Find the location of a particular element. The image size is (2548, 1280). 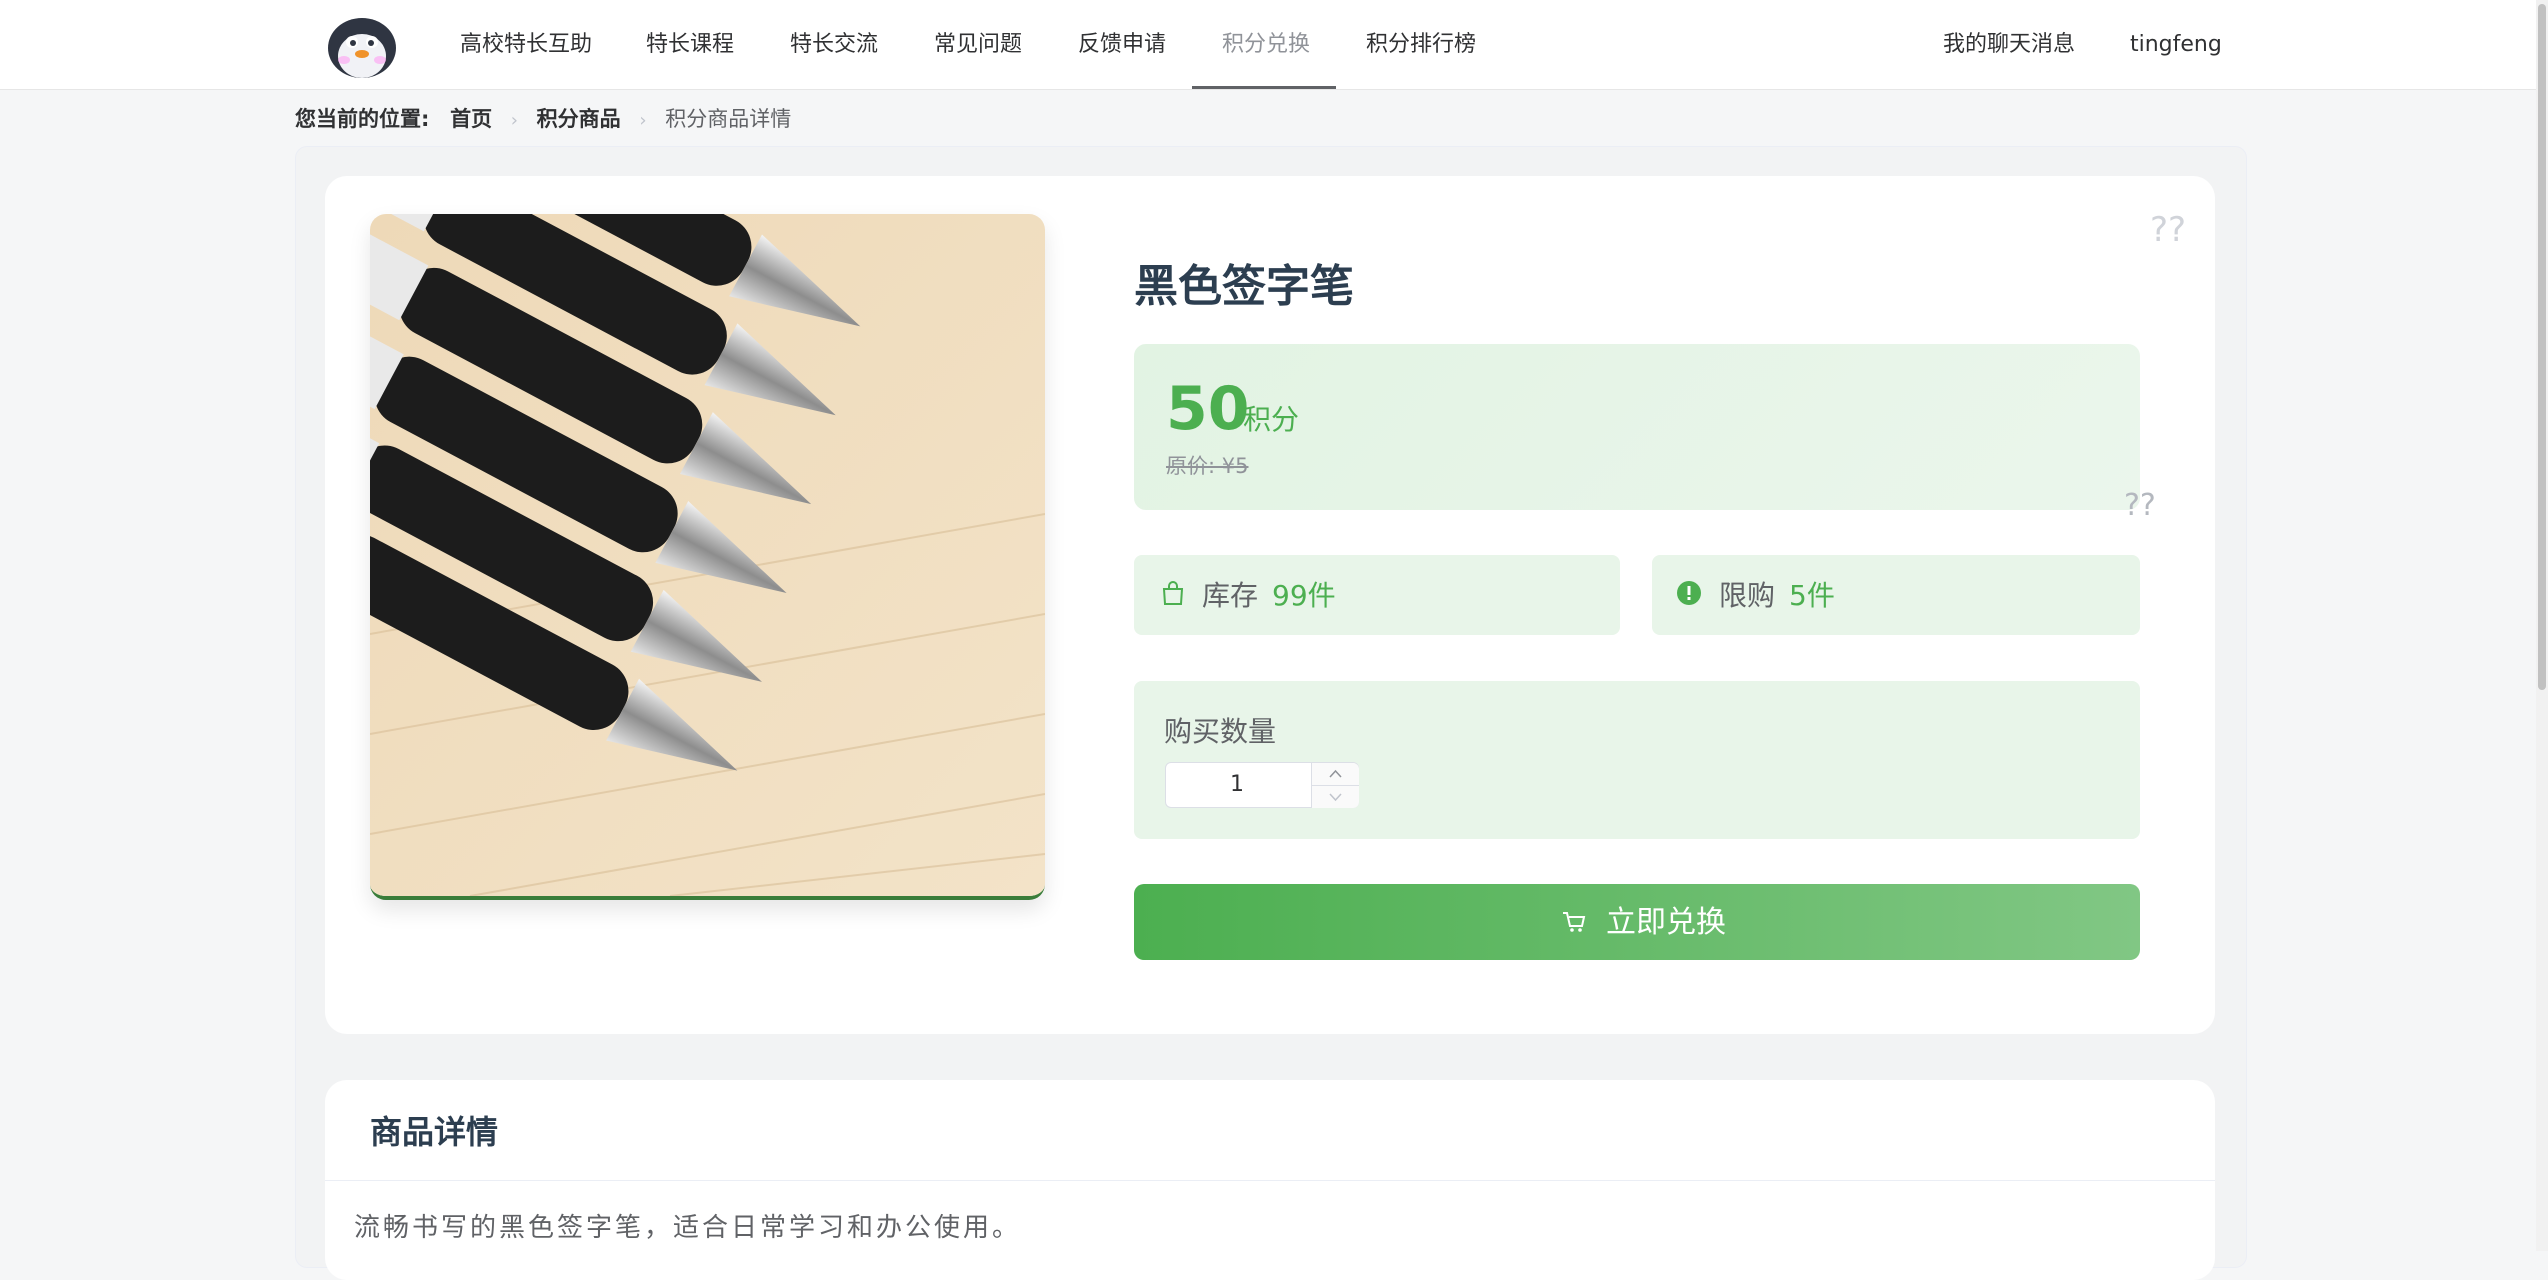

stock-label: 库存 is located at coordinates (1230, 595).